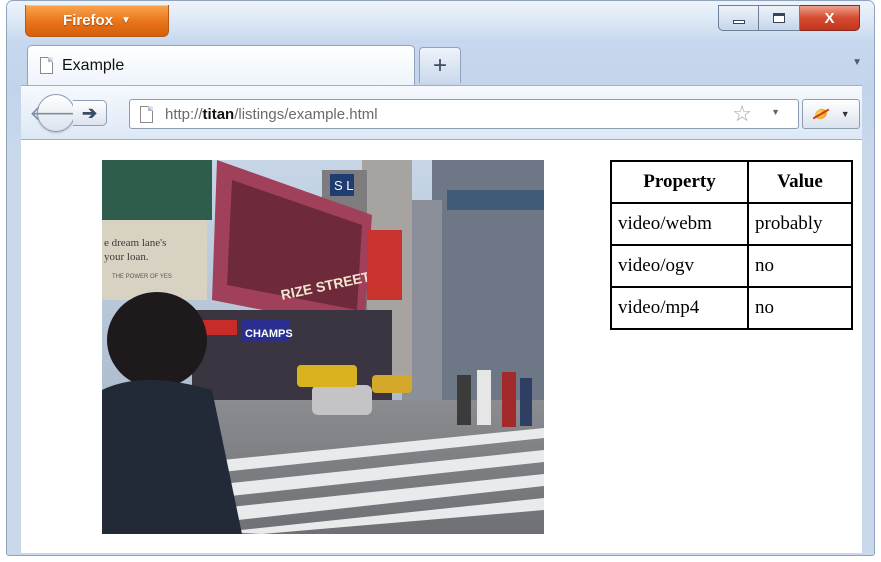 This screenshot has height=562, width=881. What do you see at coordinates (495, 200) in the screenshot?
I see `scaffold-roof` at bounding box center [495, 200].